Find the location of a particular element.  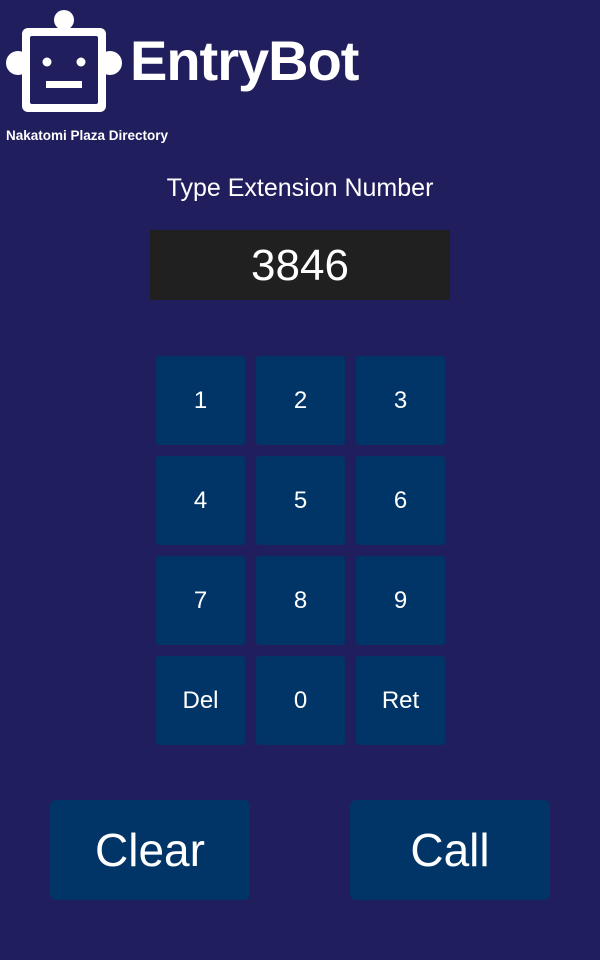

delete-key: Del is located at coordinates (200, 700).